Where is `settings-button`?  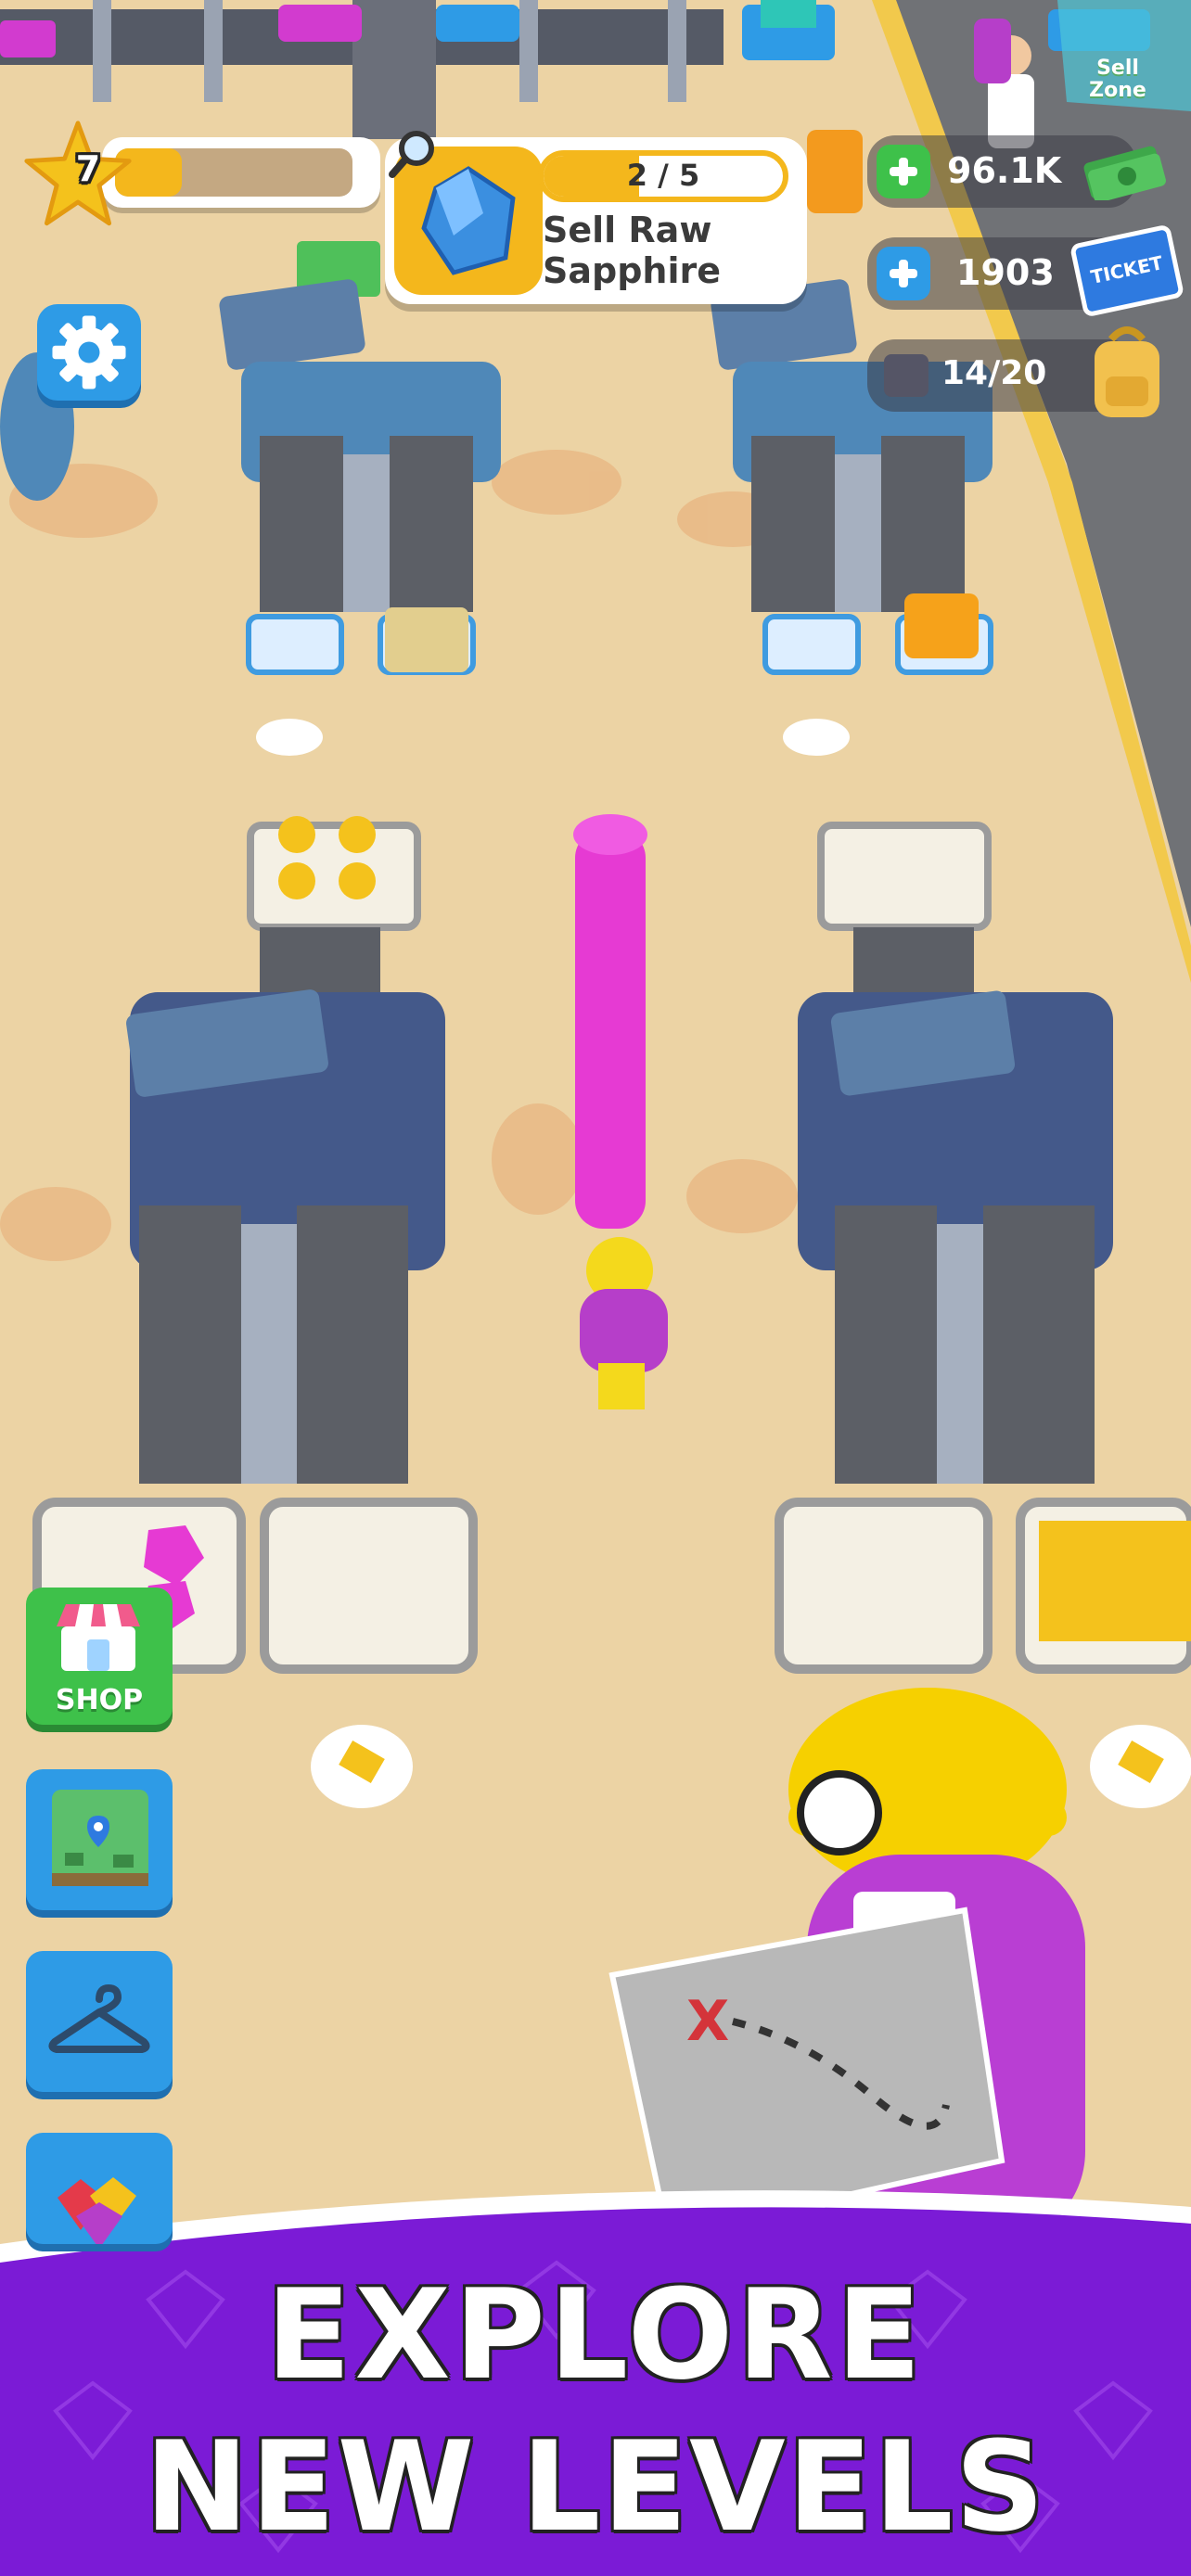
settings-button is located at coordinates (89, 353).